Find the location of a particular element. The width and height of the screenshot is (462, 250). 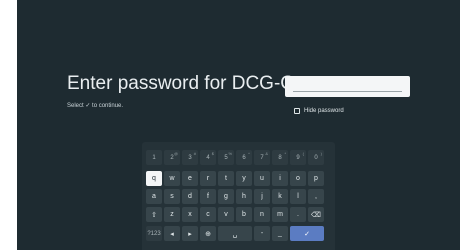

key-comma: , is located at coordinates (316, 196).